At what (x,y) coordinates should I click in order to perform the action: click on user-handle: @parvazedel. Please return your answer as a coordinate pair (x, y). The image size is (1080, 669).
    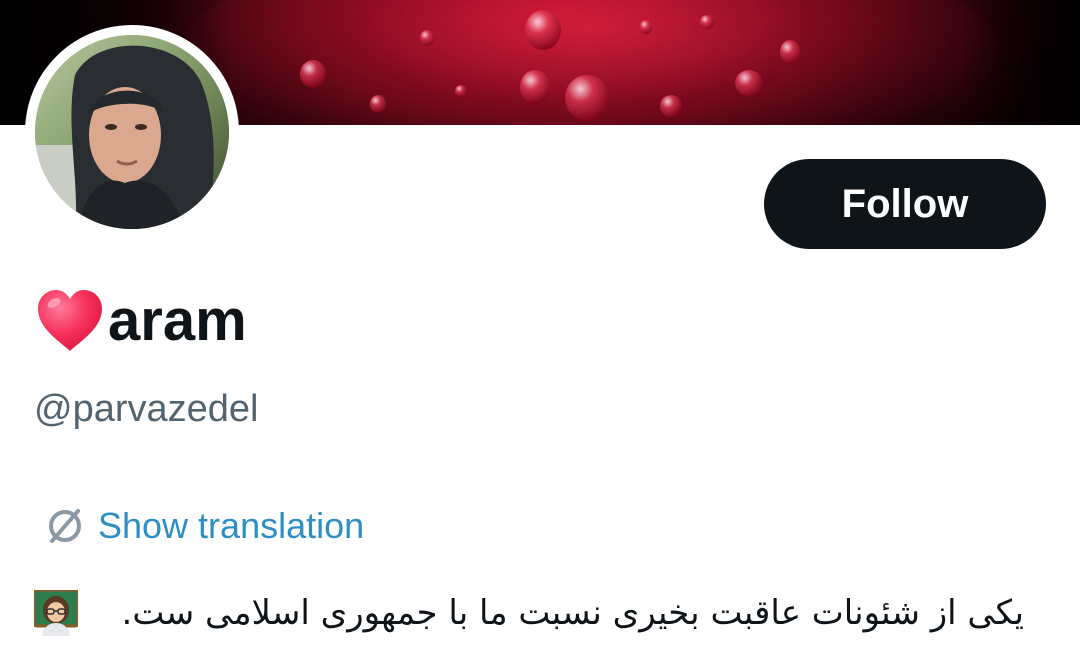
    Looking at the image, I should click on (146, 409).